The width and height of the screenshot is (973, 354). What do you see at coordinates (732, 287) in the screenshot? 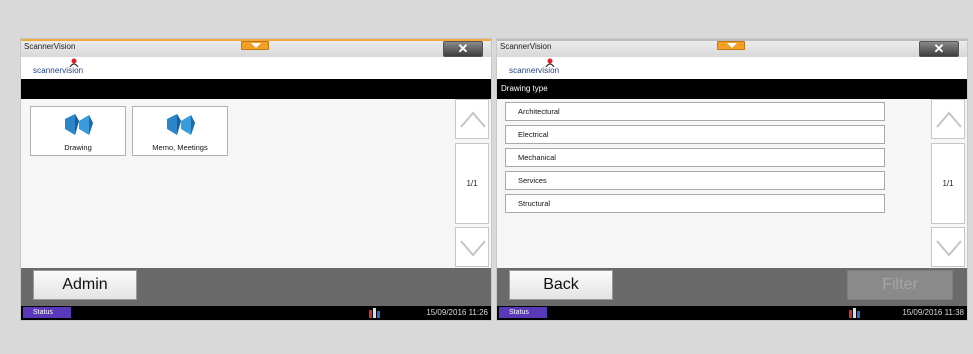
I see `footer-bar: Back Filter` at bounding box center [732, 287].